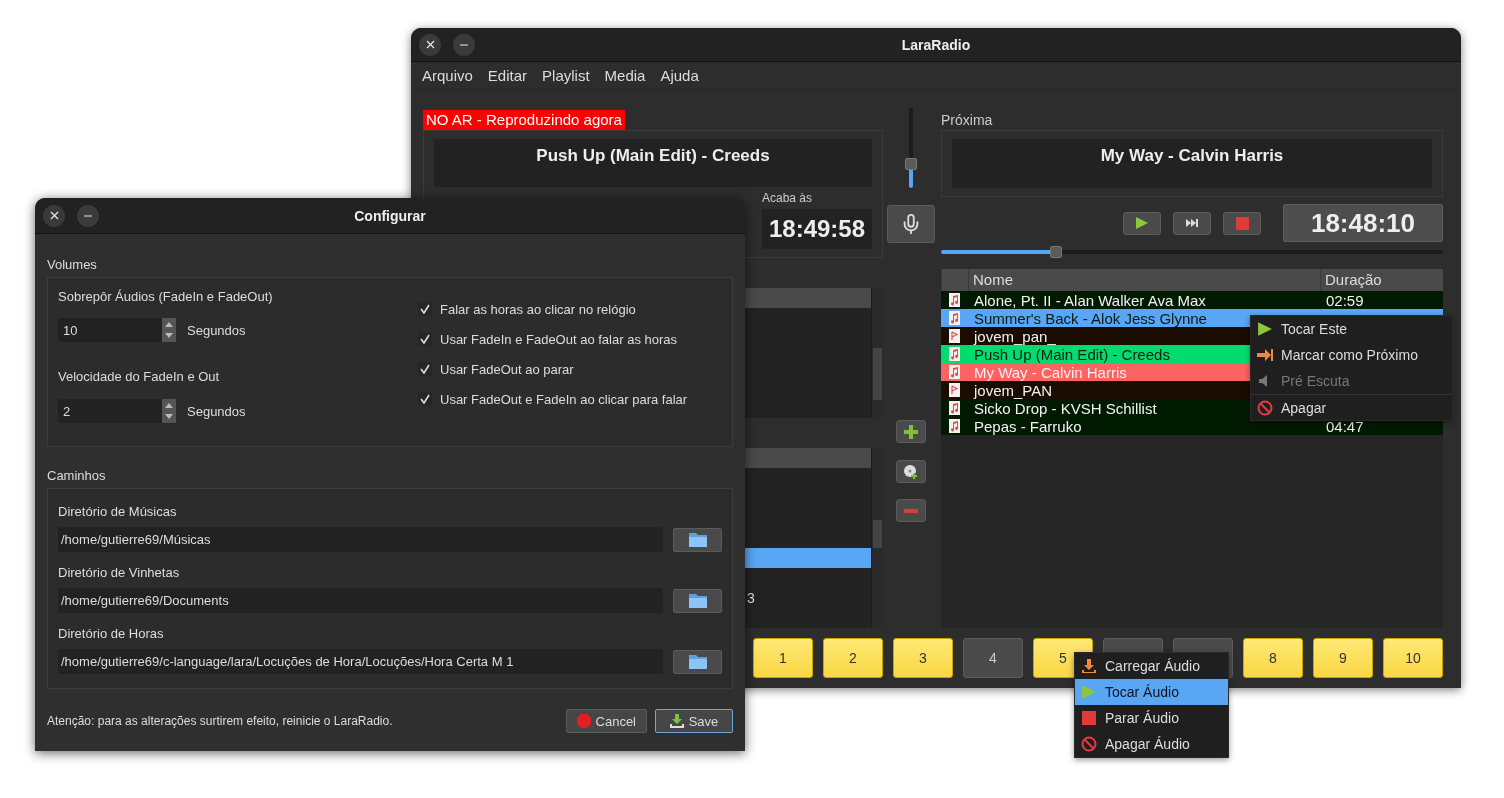 The image size is (1504, 798). What do you see at coordinates (653, 163) in the screenshot?
I see `now-playing-title: Push Up (Main Edit) - Creeds` at bounding box center [653, 163].